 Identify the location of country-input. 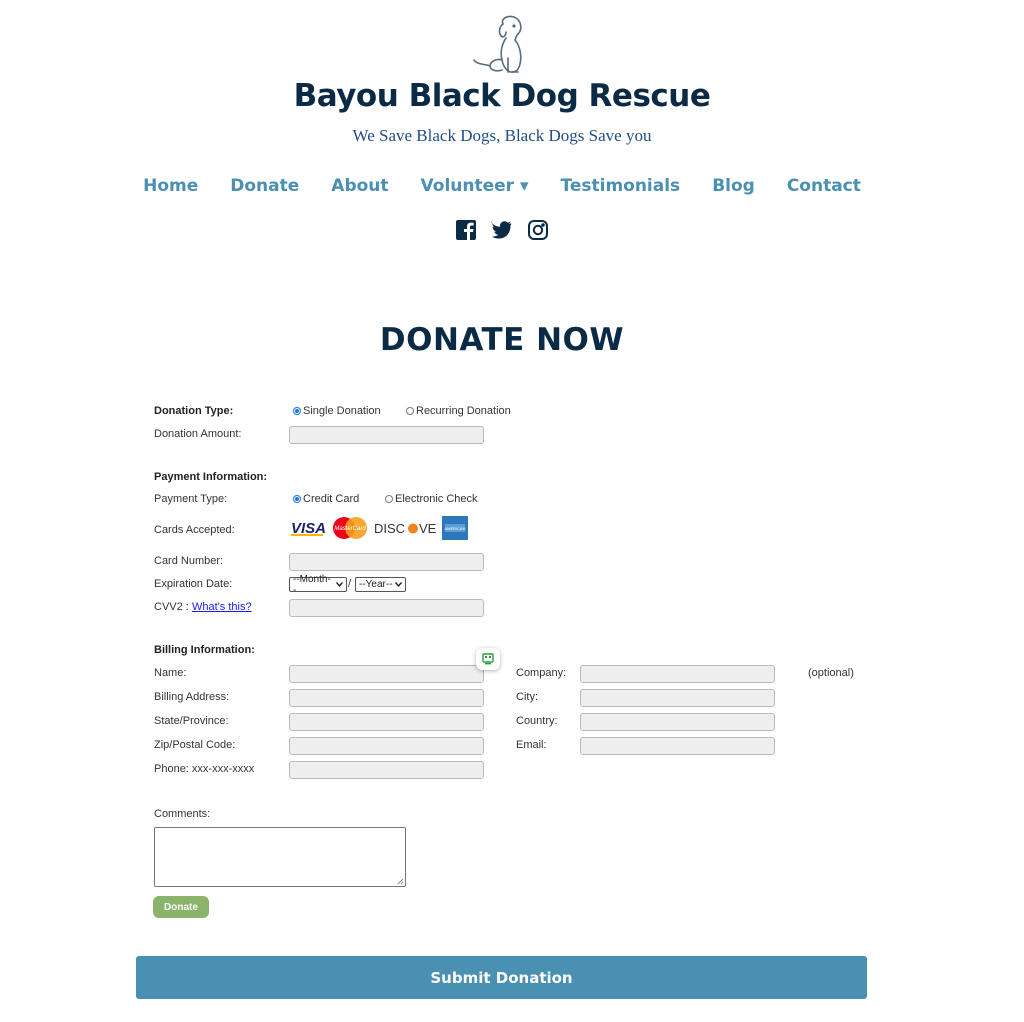
(677, 722).